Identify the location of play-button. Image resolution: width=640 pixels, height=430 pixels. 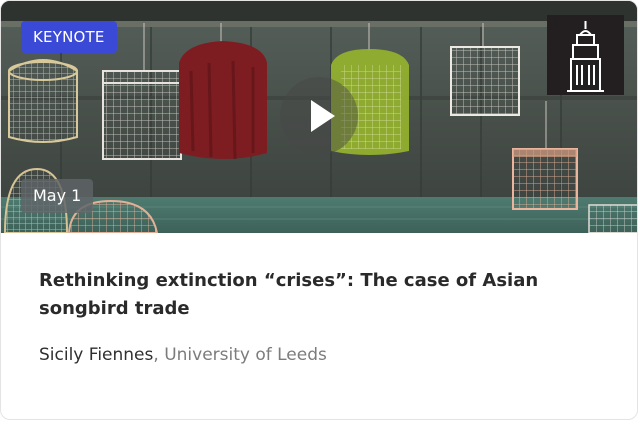
(319, 116).